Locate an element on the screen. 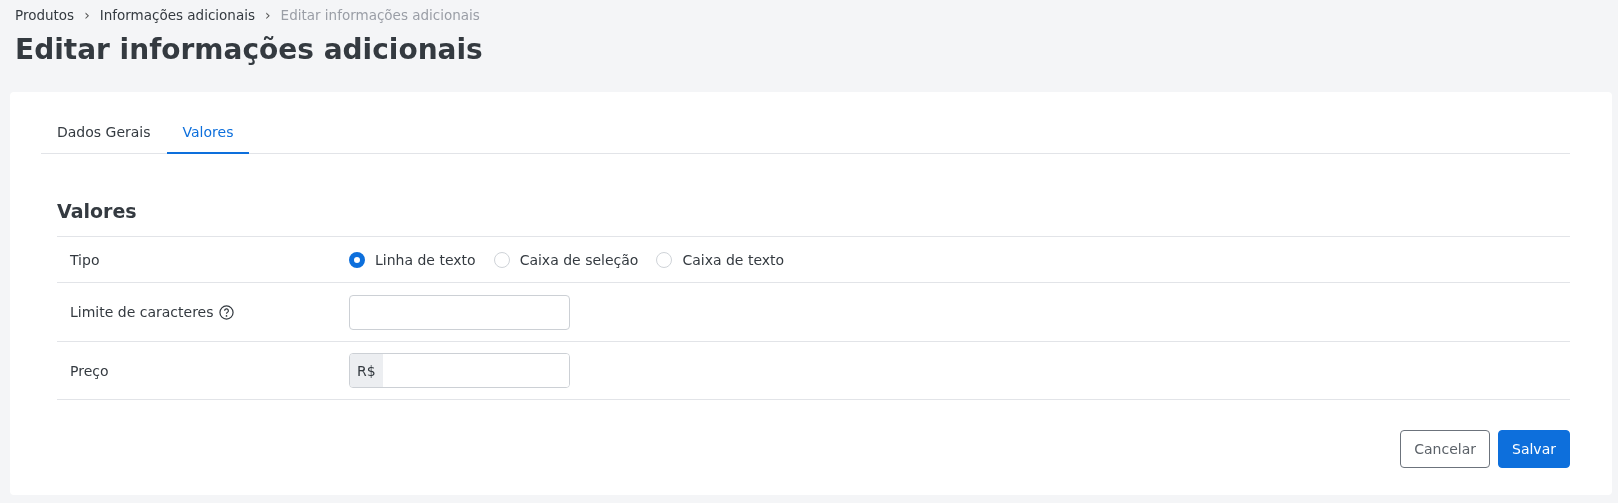 The width and height of the screenshot is (1618, 503). tab: Valores is located at coordinates (208, 134).